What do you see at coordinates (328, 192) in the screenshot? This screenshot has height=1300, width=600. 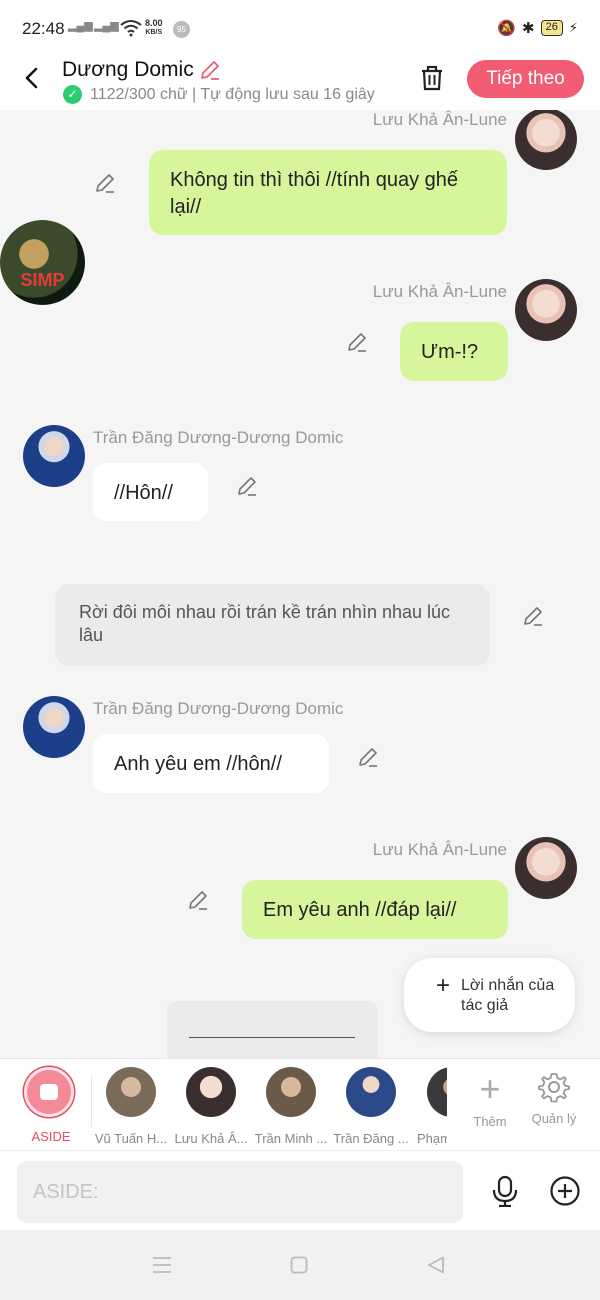 I see `message-bubble: Không tin thì thôi //tính quay ghế lại//` at bounding box center [328, 192].